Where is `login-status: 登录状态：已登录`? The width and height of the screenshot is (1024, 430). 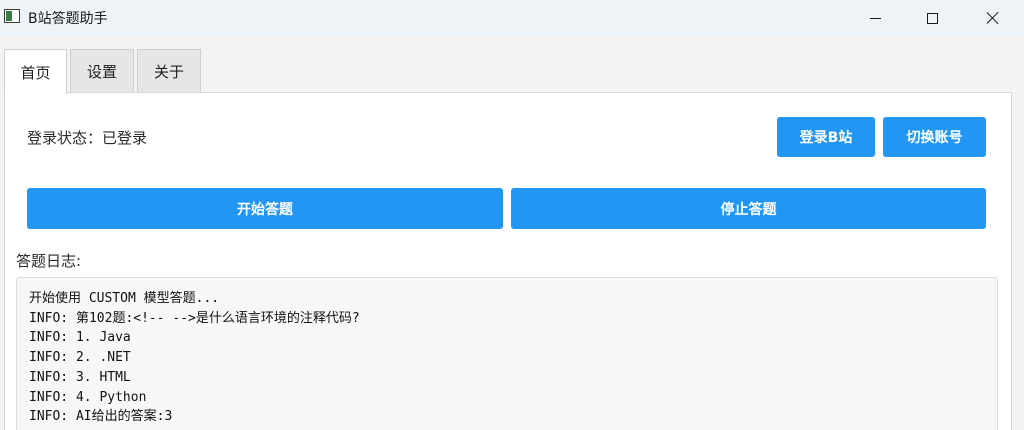 login-status: 登录状态：已登录 is located at coordinates (87, 138).